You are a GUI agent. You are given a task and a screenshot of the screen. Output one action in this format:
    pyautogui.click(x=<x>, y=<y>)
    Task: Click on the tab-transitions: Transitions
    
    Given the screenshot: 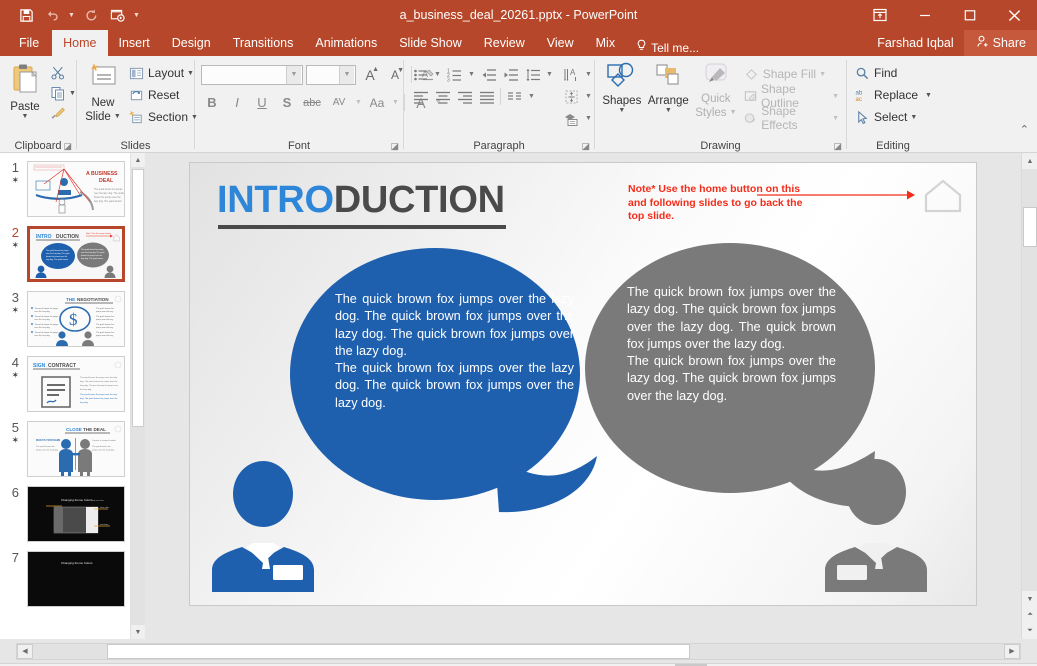 What is the action you would take?
    pyautogui.click(x=263, y=43)
    